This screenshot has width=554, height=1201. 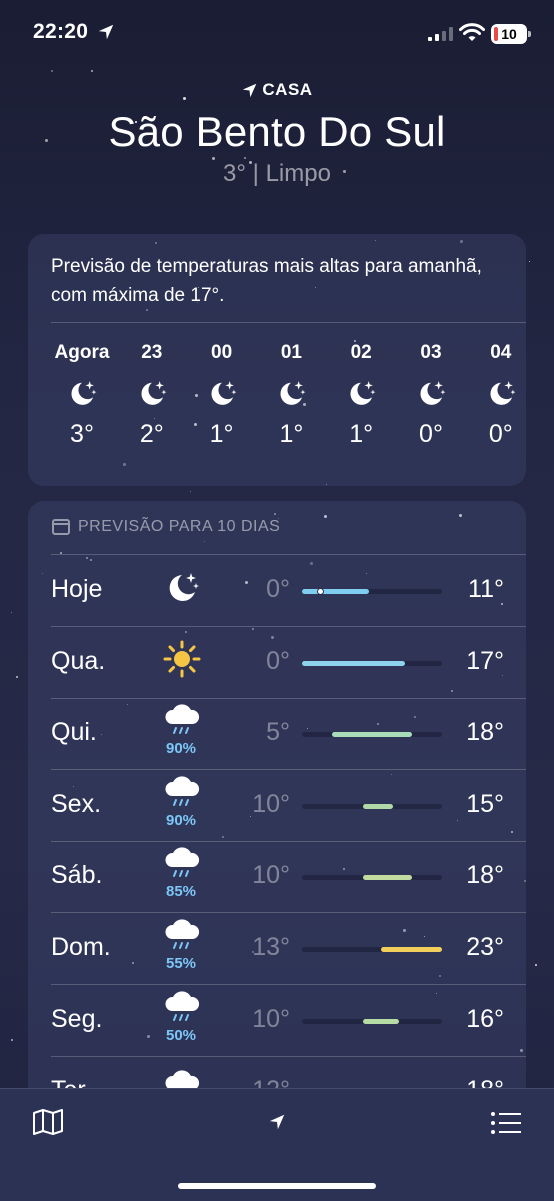 What do you see at coordinates (277, 949) in the screenshot?
I see `day-row: Dom. 55% 13° 23°` at bounding box center [277, 949].